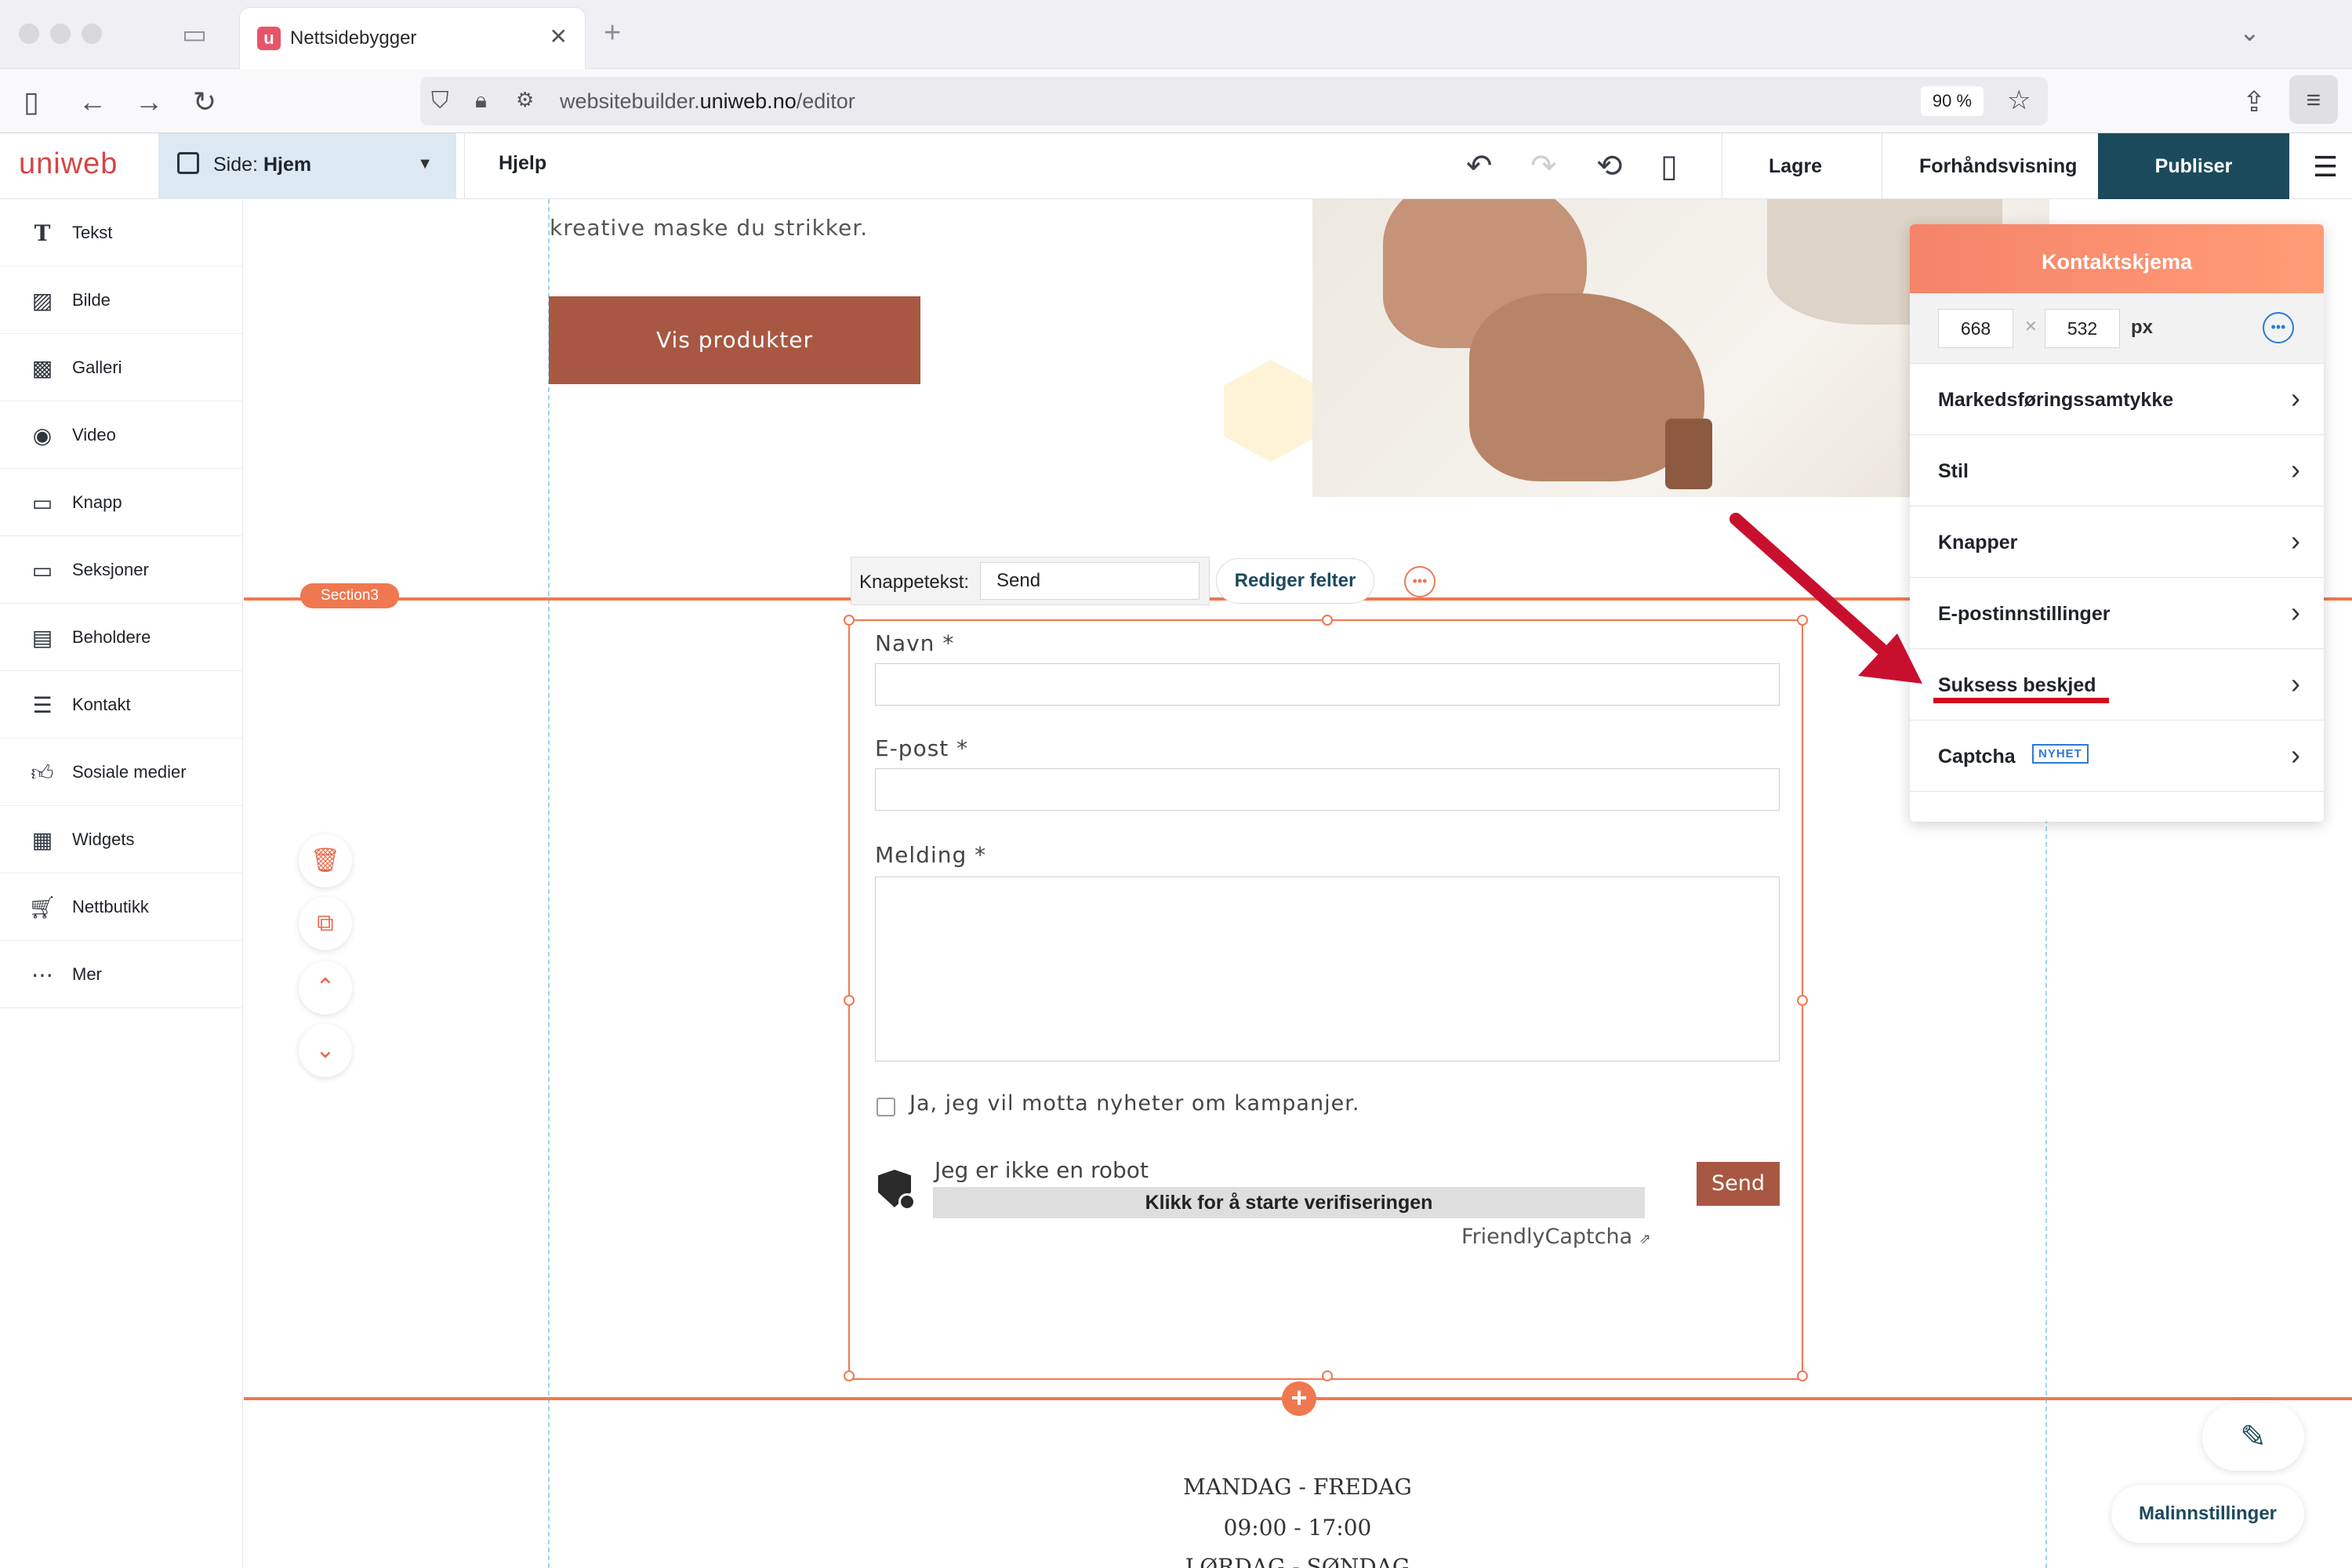  What do you see at coordinates (325, 923) in the screenshot?
I see `duplicate-icon: ⧉` at bounding box center [325, 923].